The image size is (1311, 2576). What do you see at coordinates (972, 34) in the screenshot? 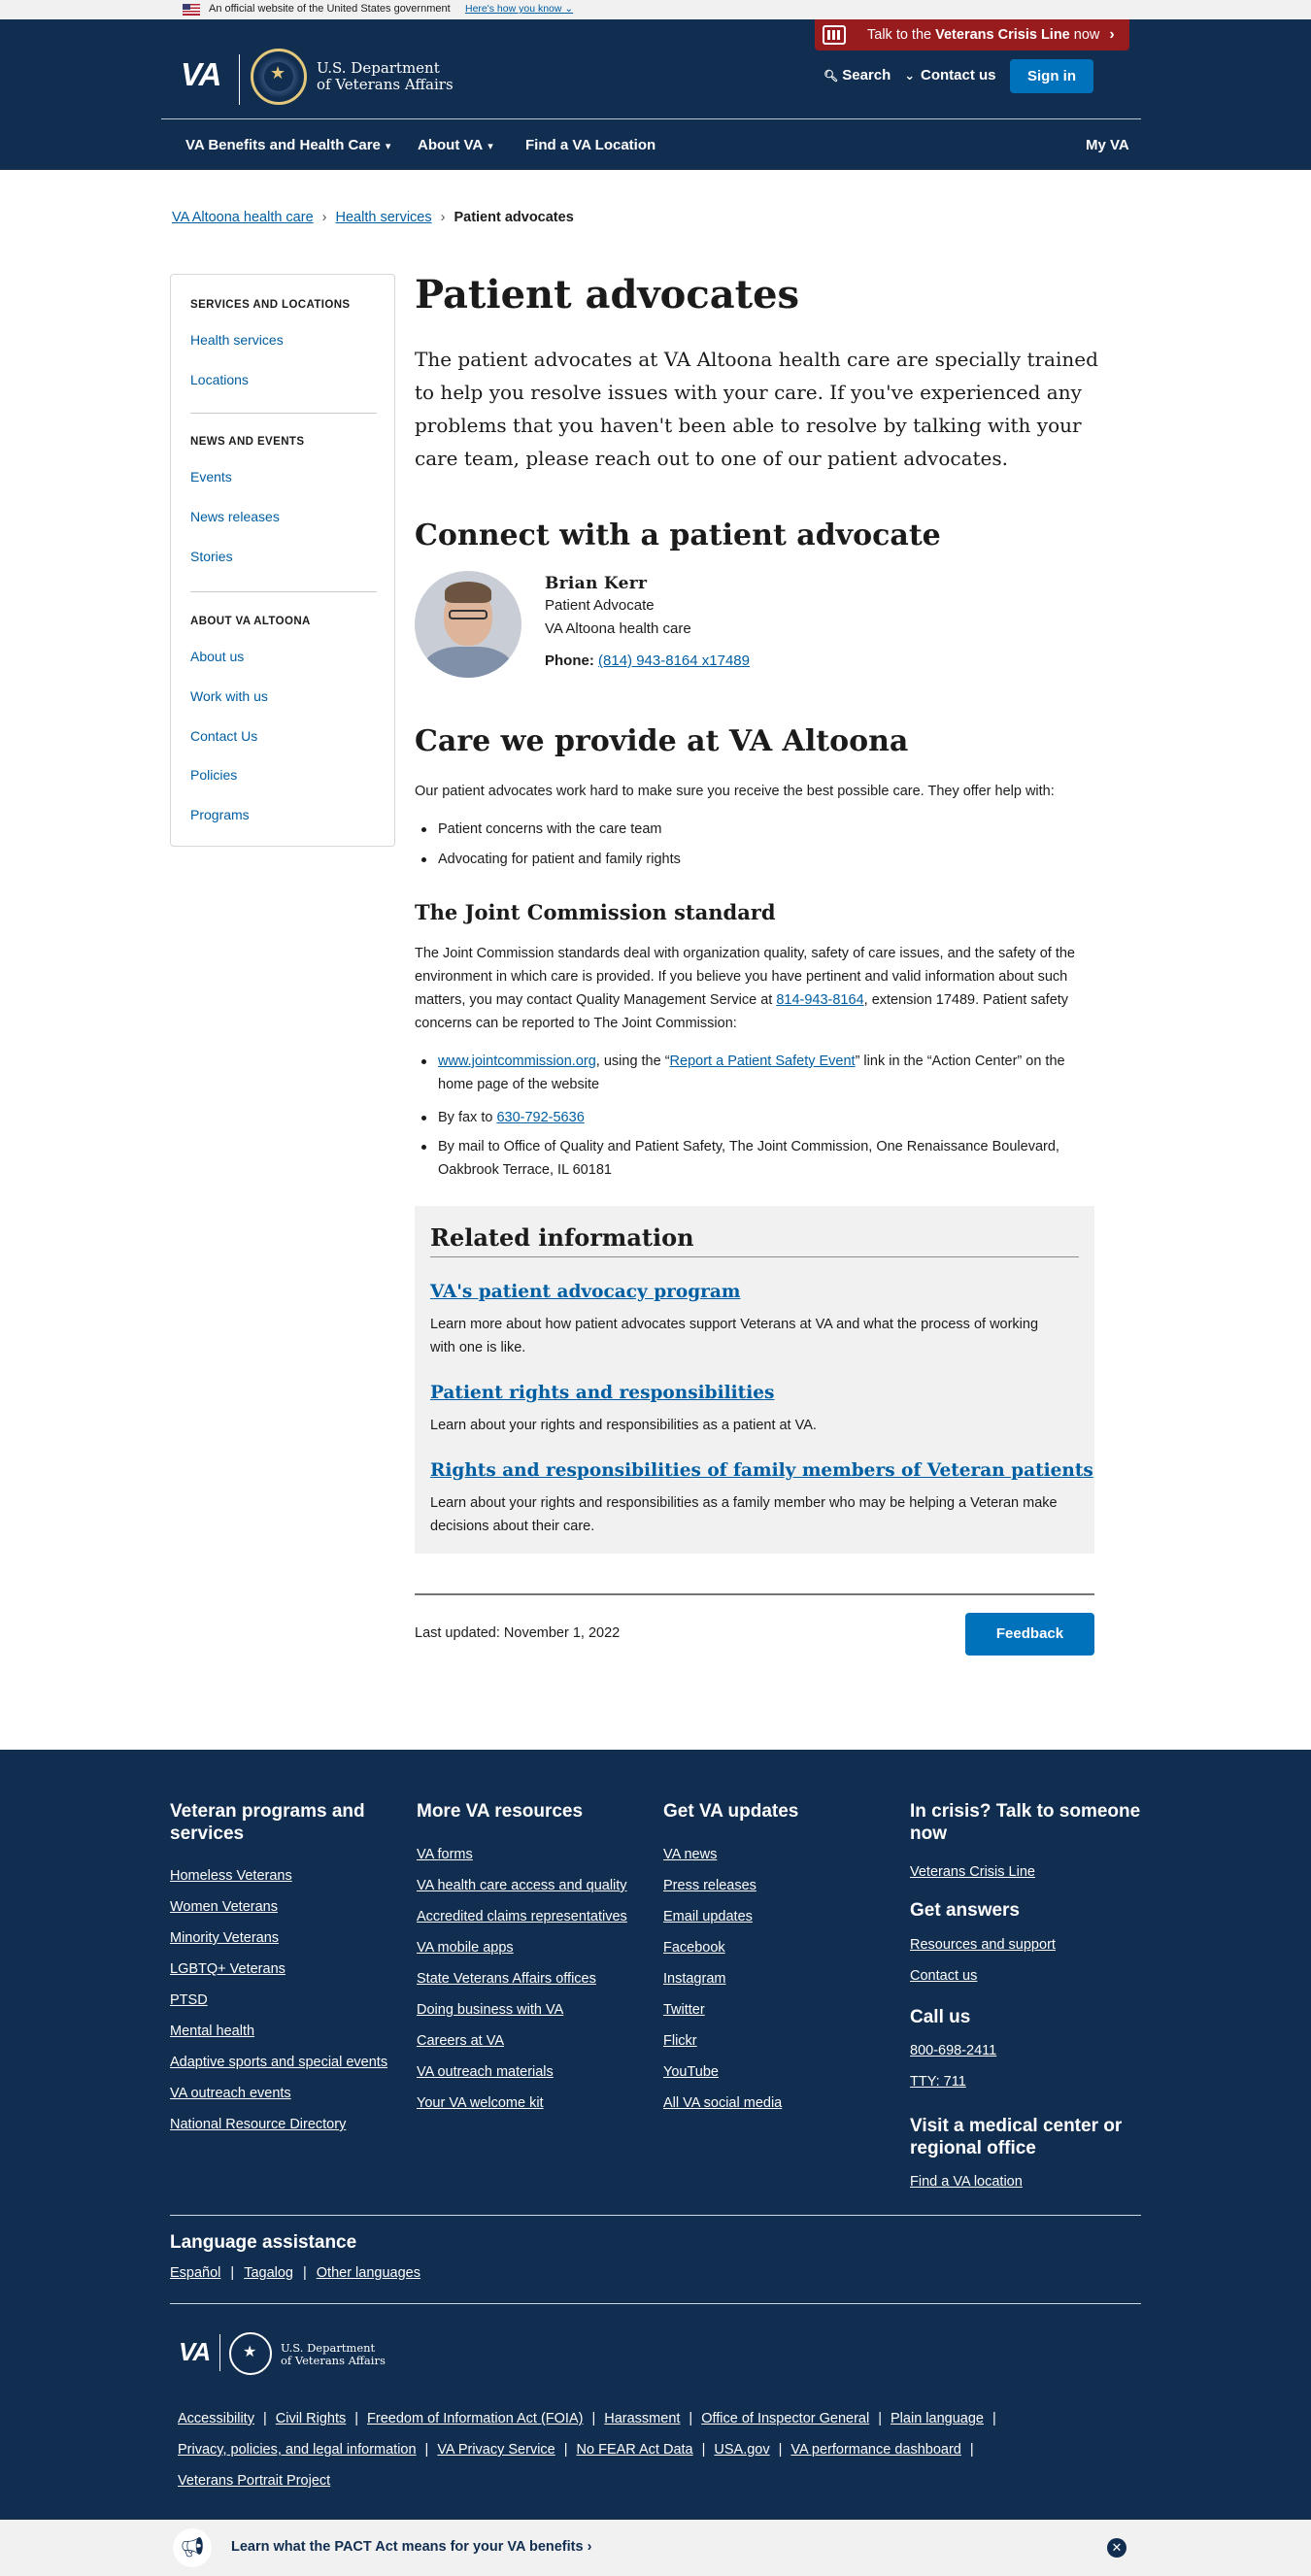
I see `veterans-crisis-line-button: Talk to the Veterans Crisis Line now ›` at bounding box center [972, 34].